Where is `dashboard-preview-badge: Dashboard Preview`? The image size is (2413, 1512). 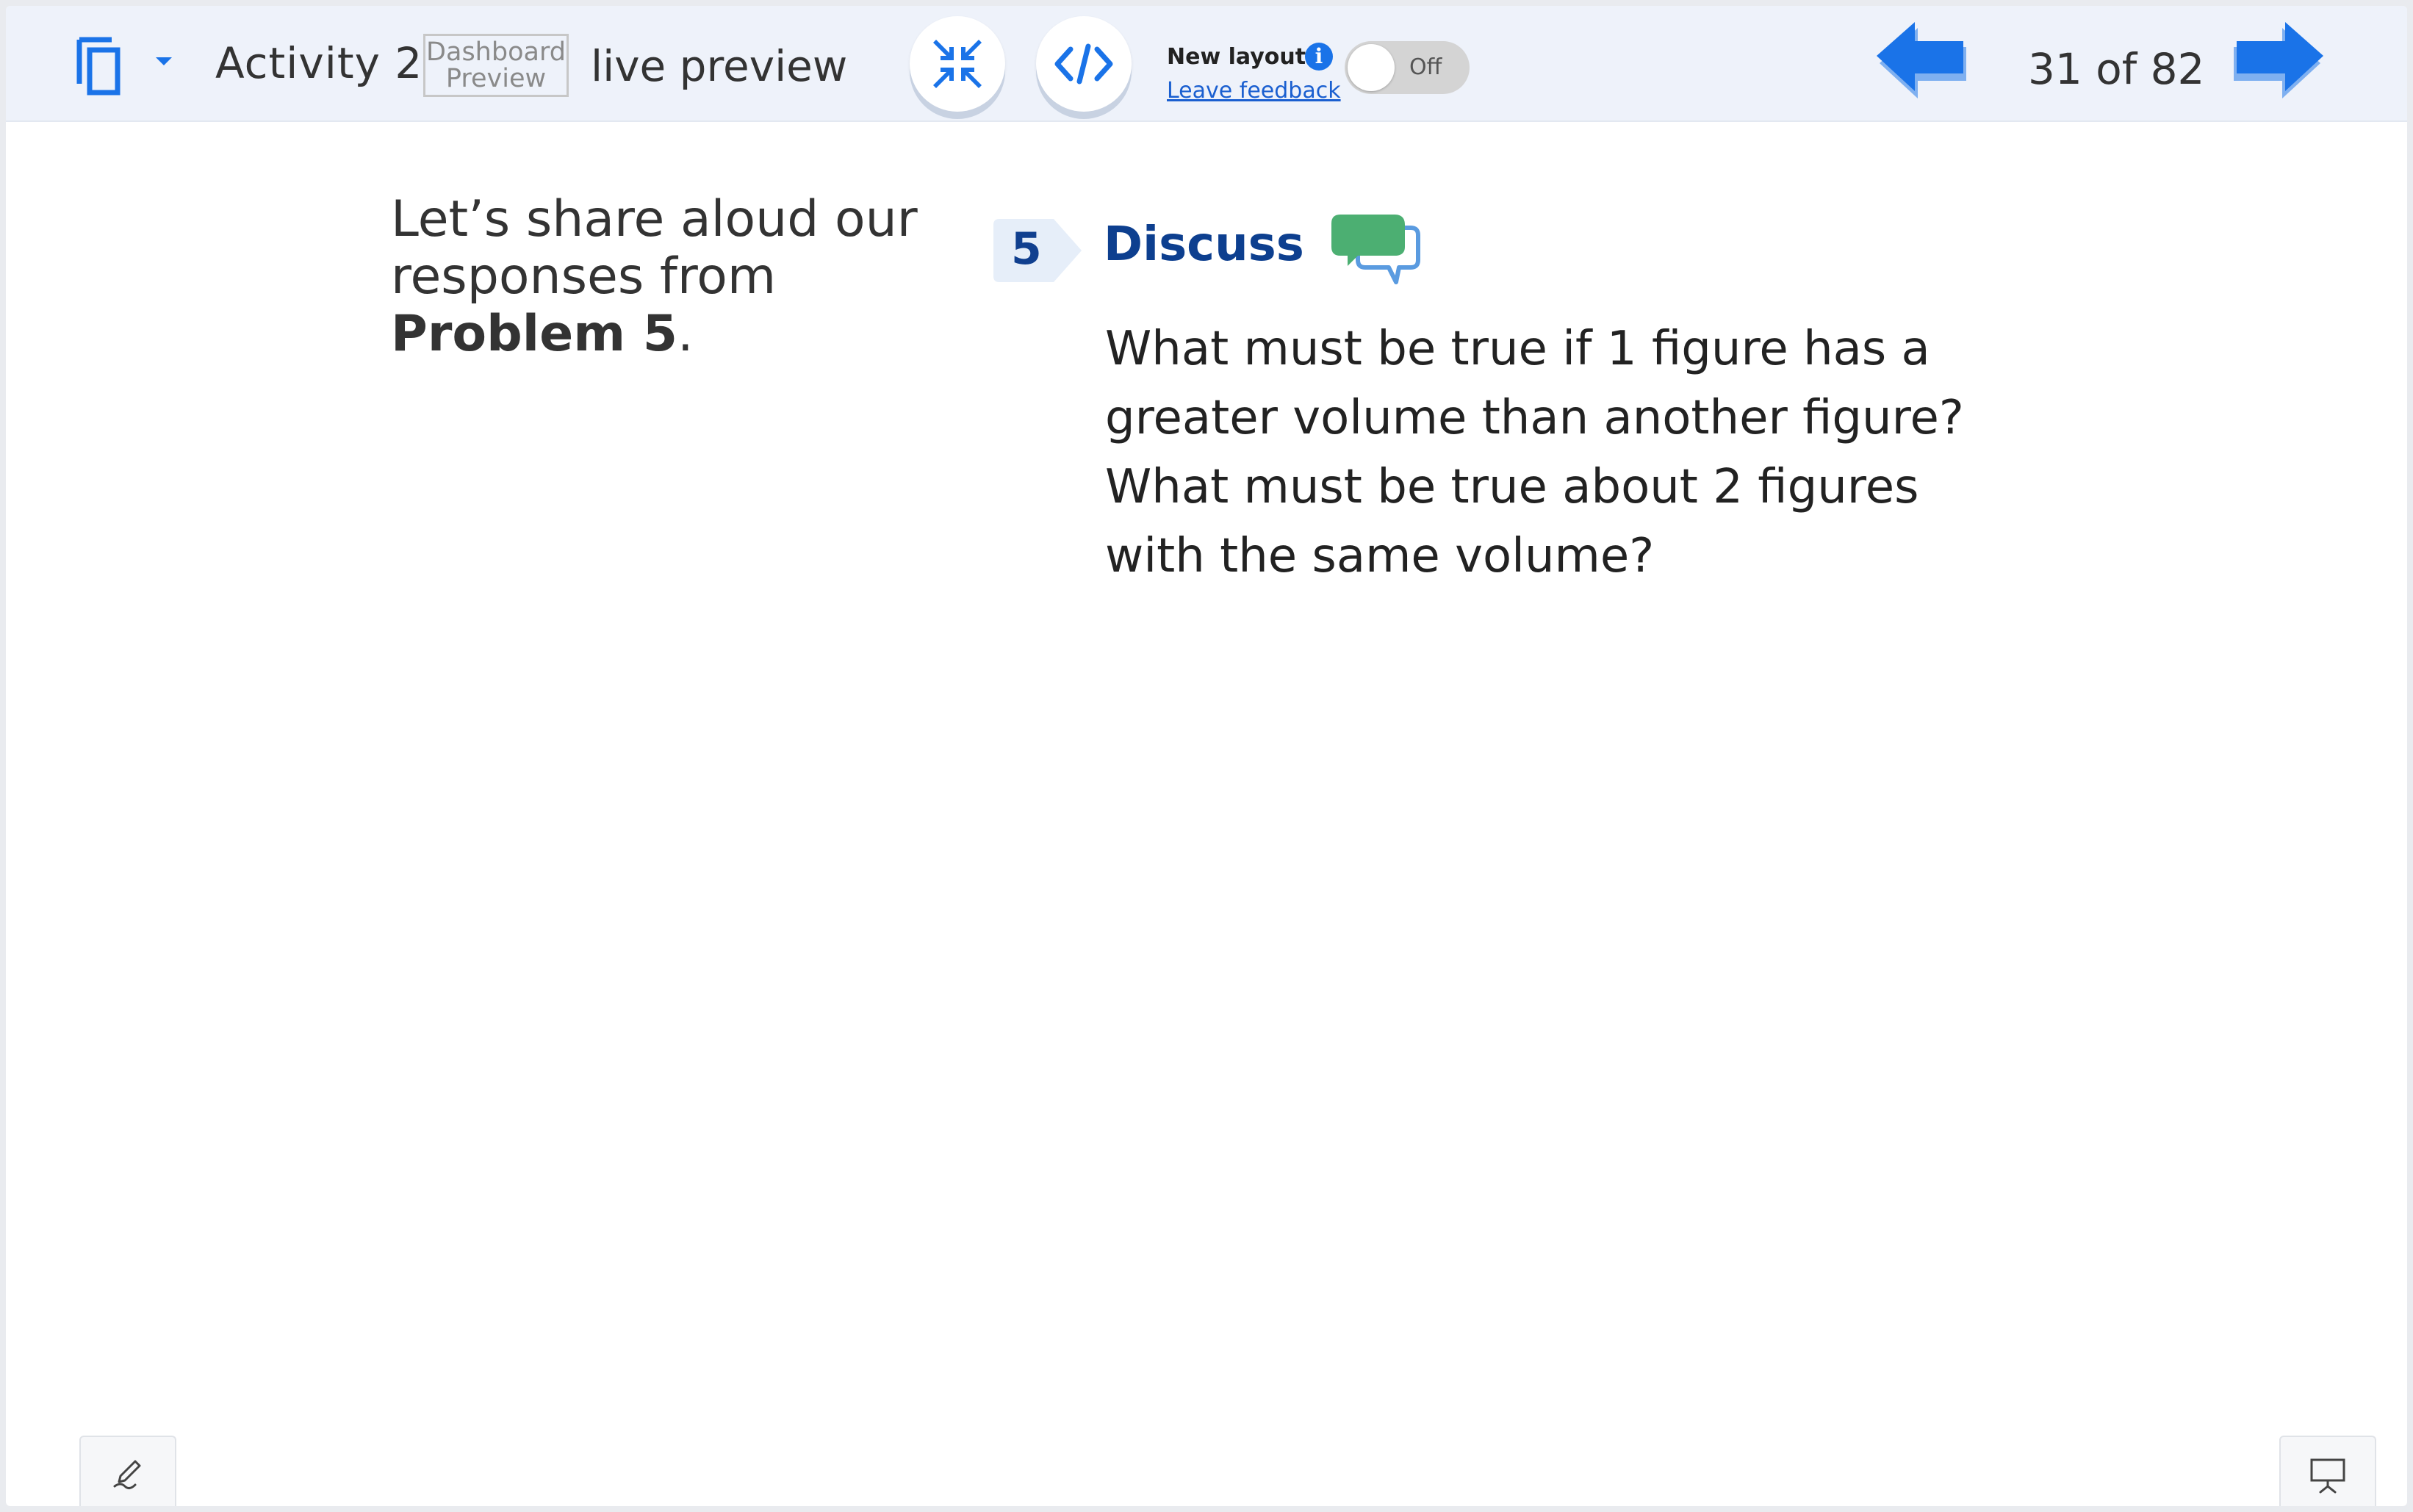 dashboard-preview-badge: Dashboard Preview is located at coordinates (496, 66).